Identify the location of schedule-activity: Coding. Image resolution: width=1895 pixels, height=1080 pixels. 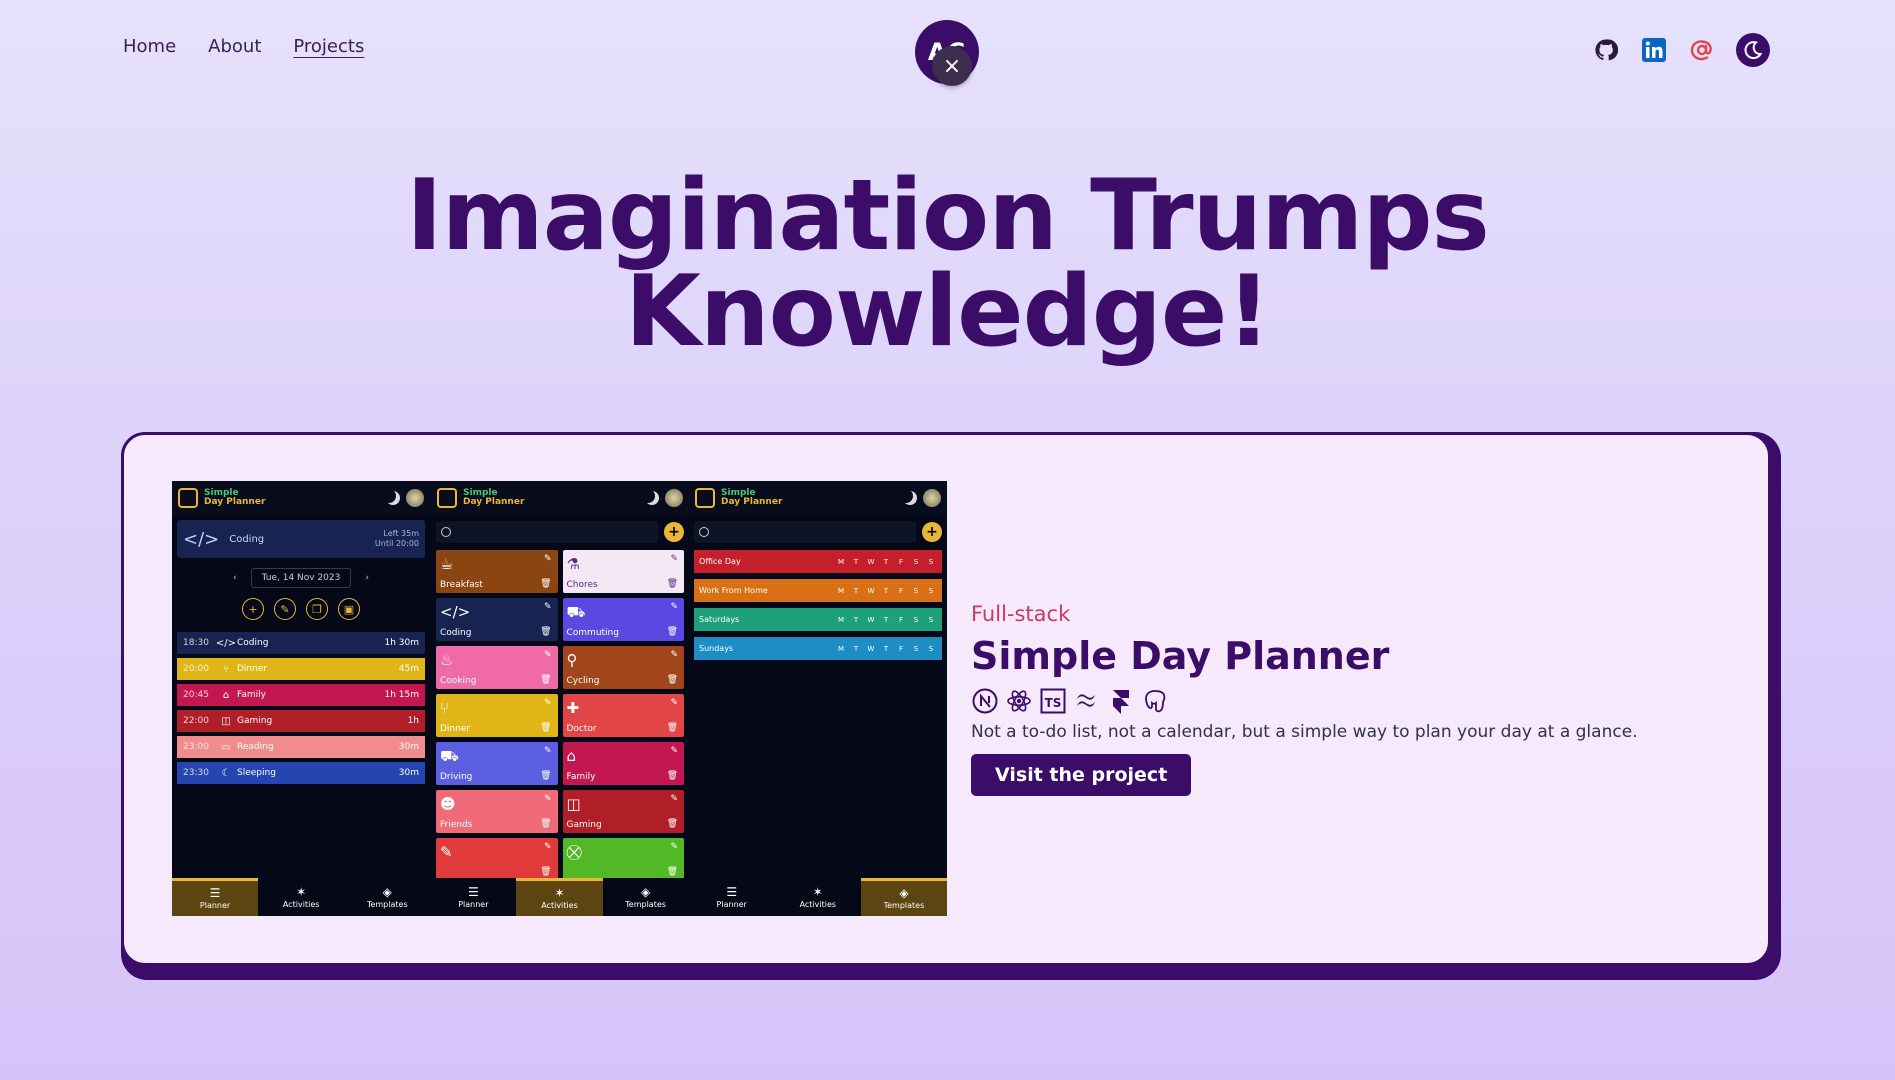
(253, 643).